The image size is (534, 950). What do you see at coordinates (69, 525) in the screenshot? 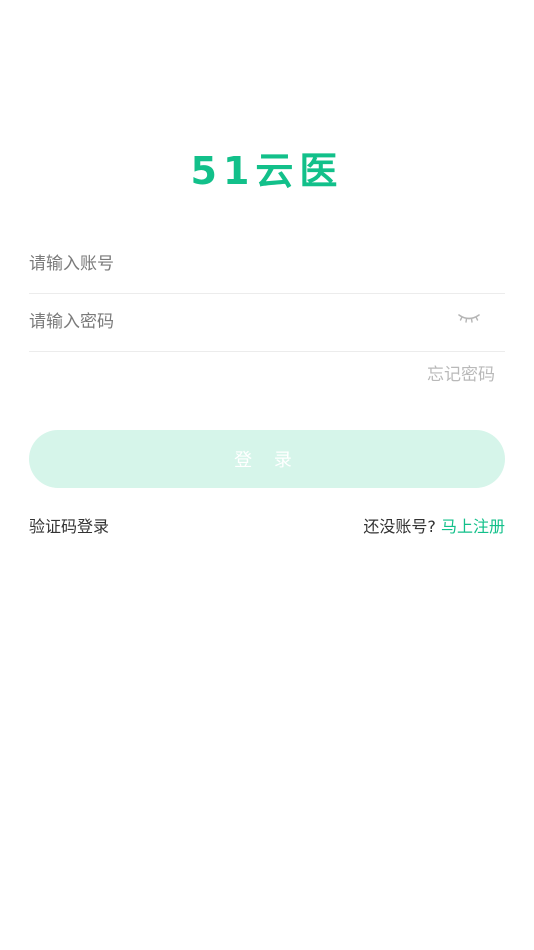
I see `sms-login-link: 验证码登录` at bounding box center [69, 525].